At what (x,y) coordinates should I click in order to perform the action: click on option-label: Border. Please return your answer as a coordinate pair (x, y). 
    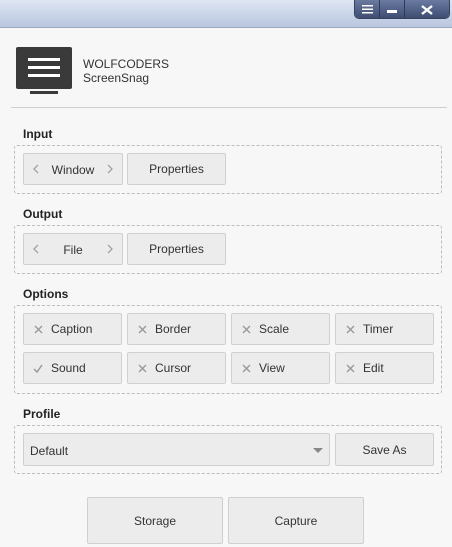
    Looking at the image, I should click on (173, 329).